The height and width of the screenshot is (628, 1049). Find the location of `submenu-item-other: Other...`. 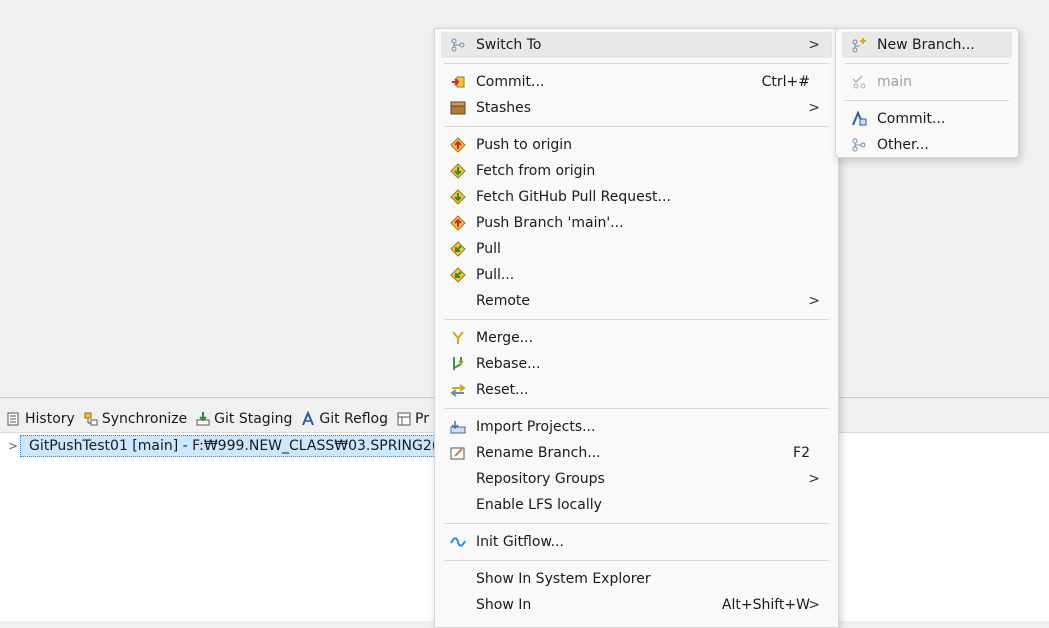

submenu-item-other: Other... is located at coordinates (927, 145).